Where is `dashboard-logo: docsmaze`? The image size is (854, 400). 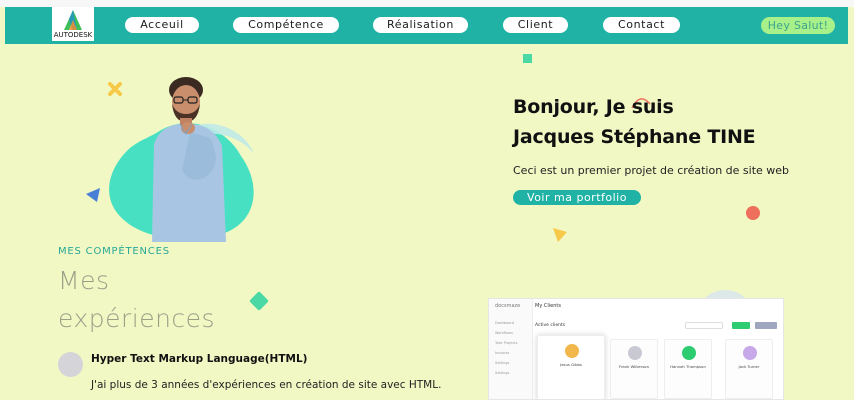
dashboard-logo: docsmaze is located at coordinates (508, 306).